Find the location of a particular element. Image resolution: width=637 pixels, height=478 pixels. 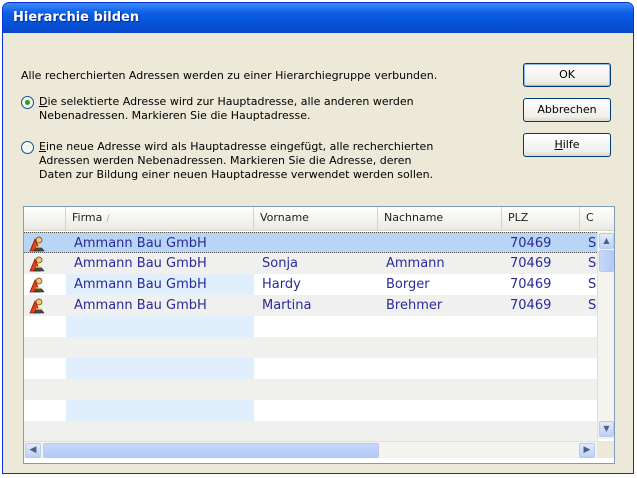

title-bar: Hierarchie bilden is located at coordinates (318, 18).